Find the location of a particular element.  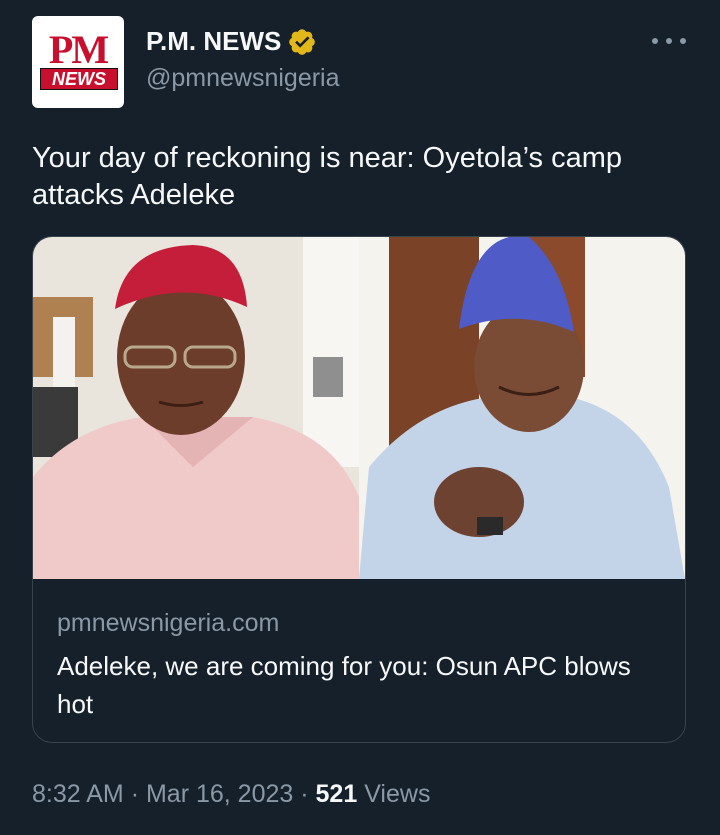

tweet-meta: 8:32 AM · Mar 16, 2023 · 521 Views is located at coordinates (231, 794).